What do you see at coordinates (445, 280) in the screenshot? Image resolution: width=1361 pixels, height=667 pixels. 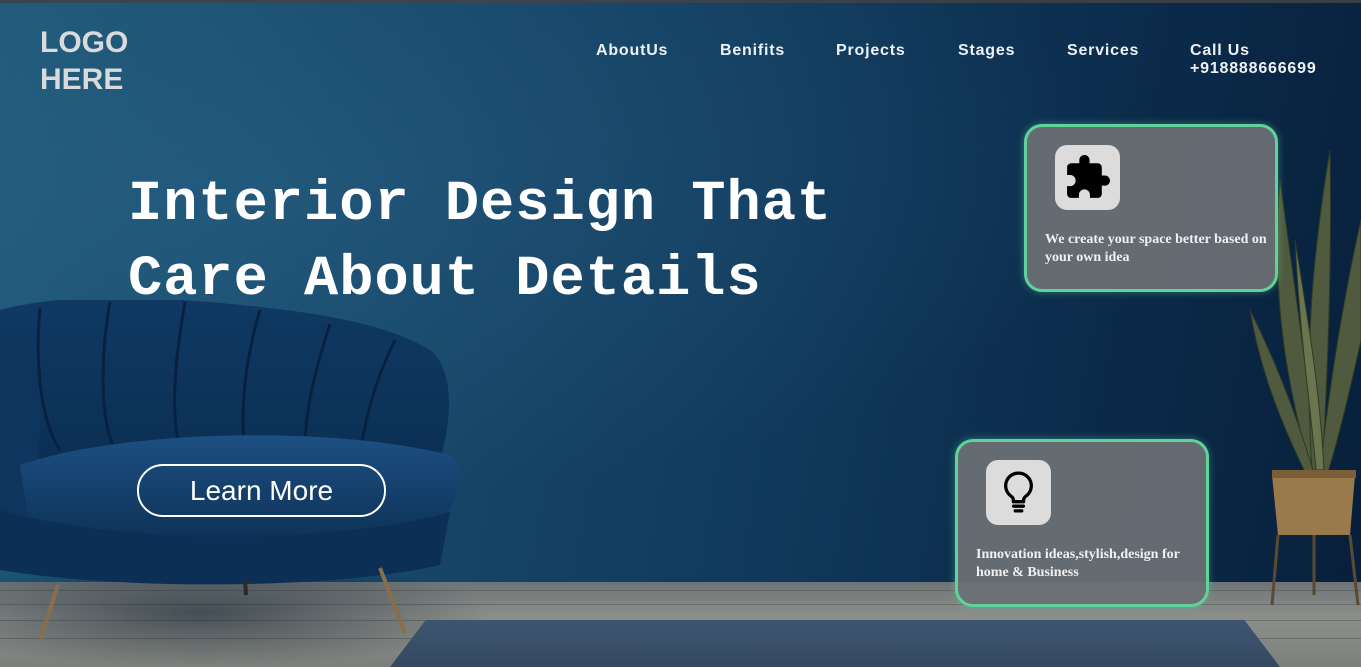 I see `headline-line-2: Care About Details` at bounding box center [445, 280].